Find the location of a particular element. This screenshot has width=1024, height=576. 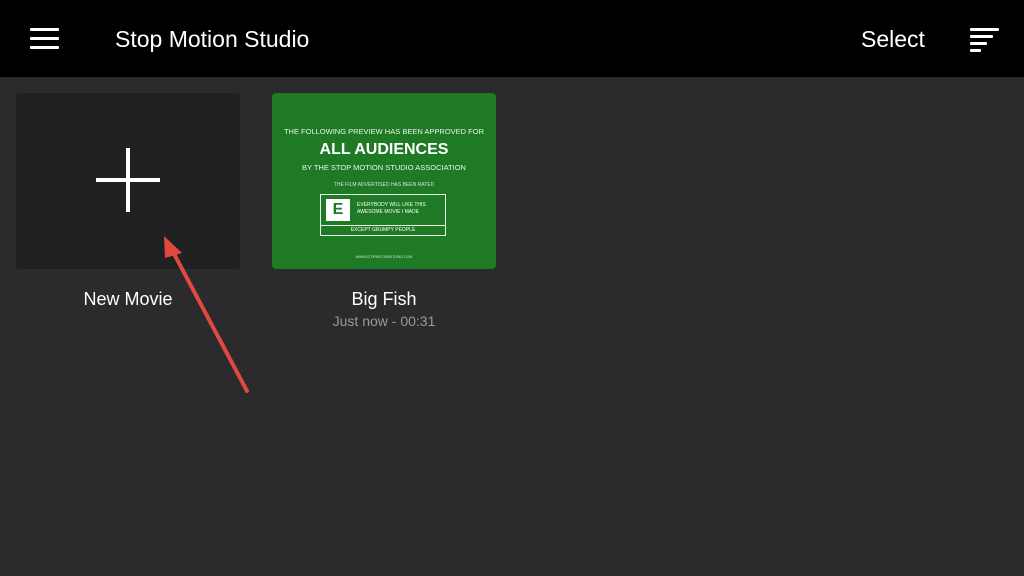

rating-card-headline: ALL AUDIENCES is located at coordinates (384, 149).